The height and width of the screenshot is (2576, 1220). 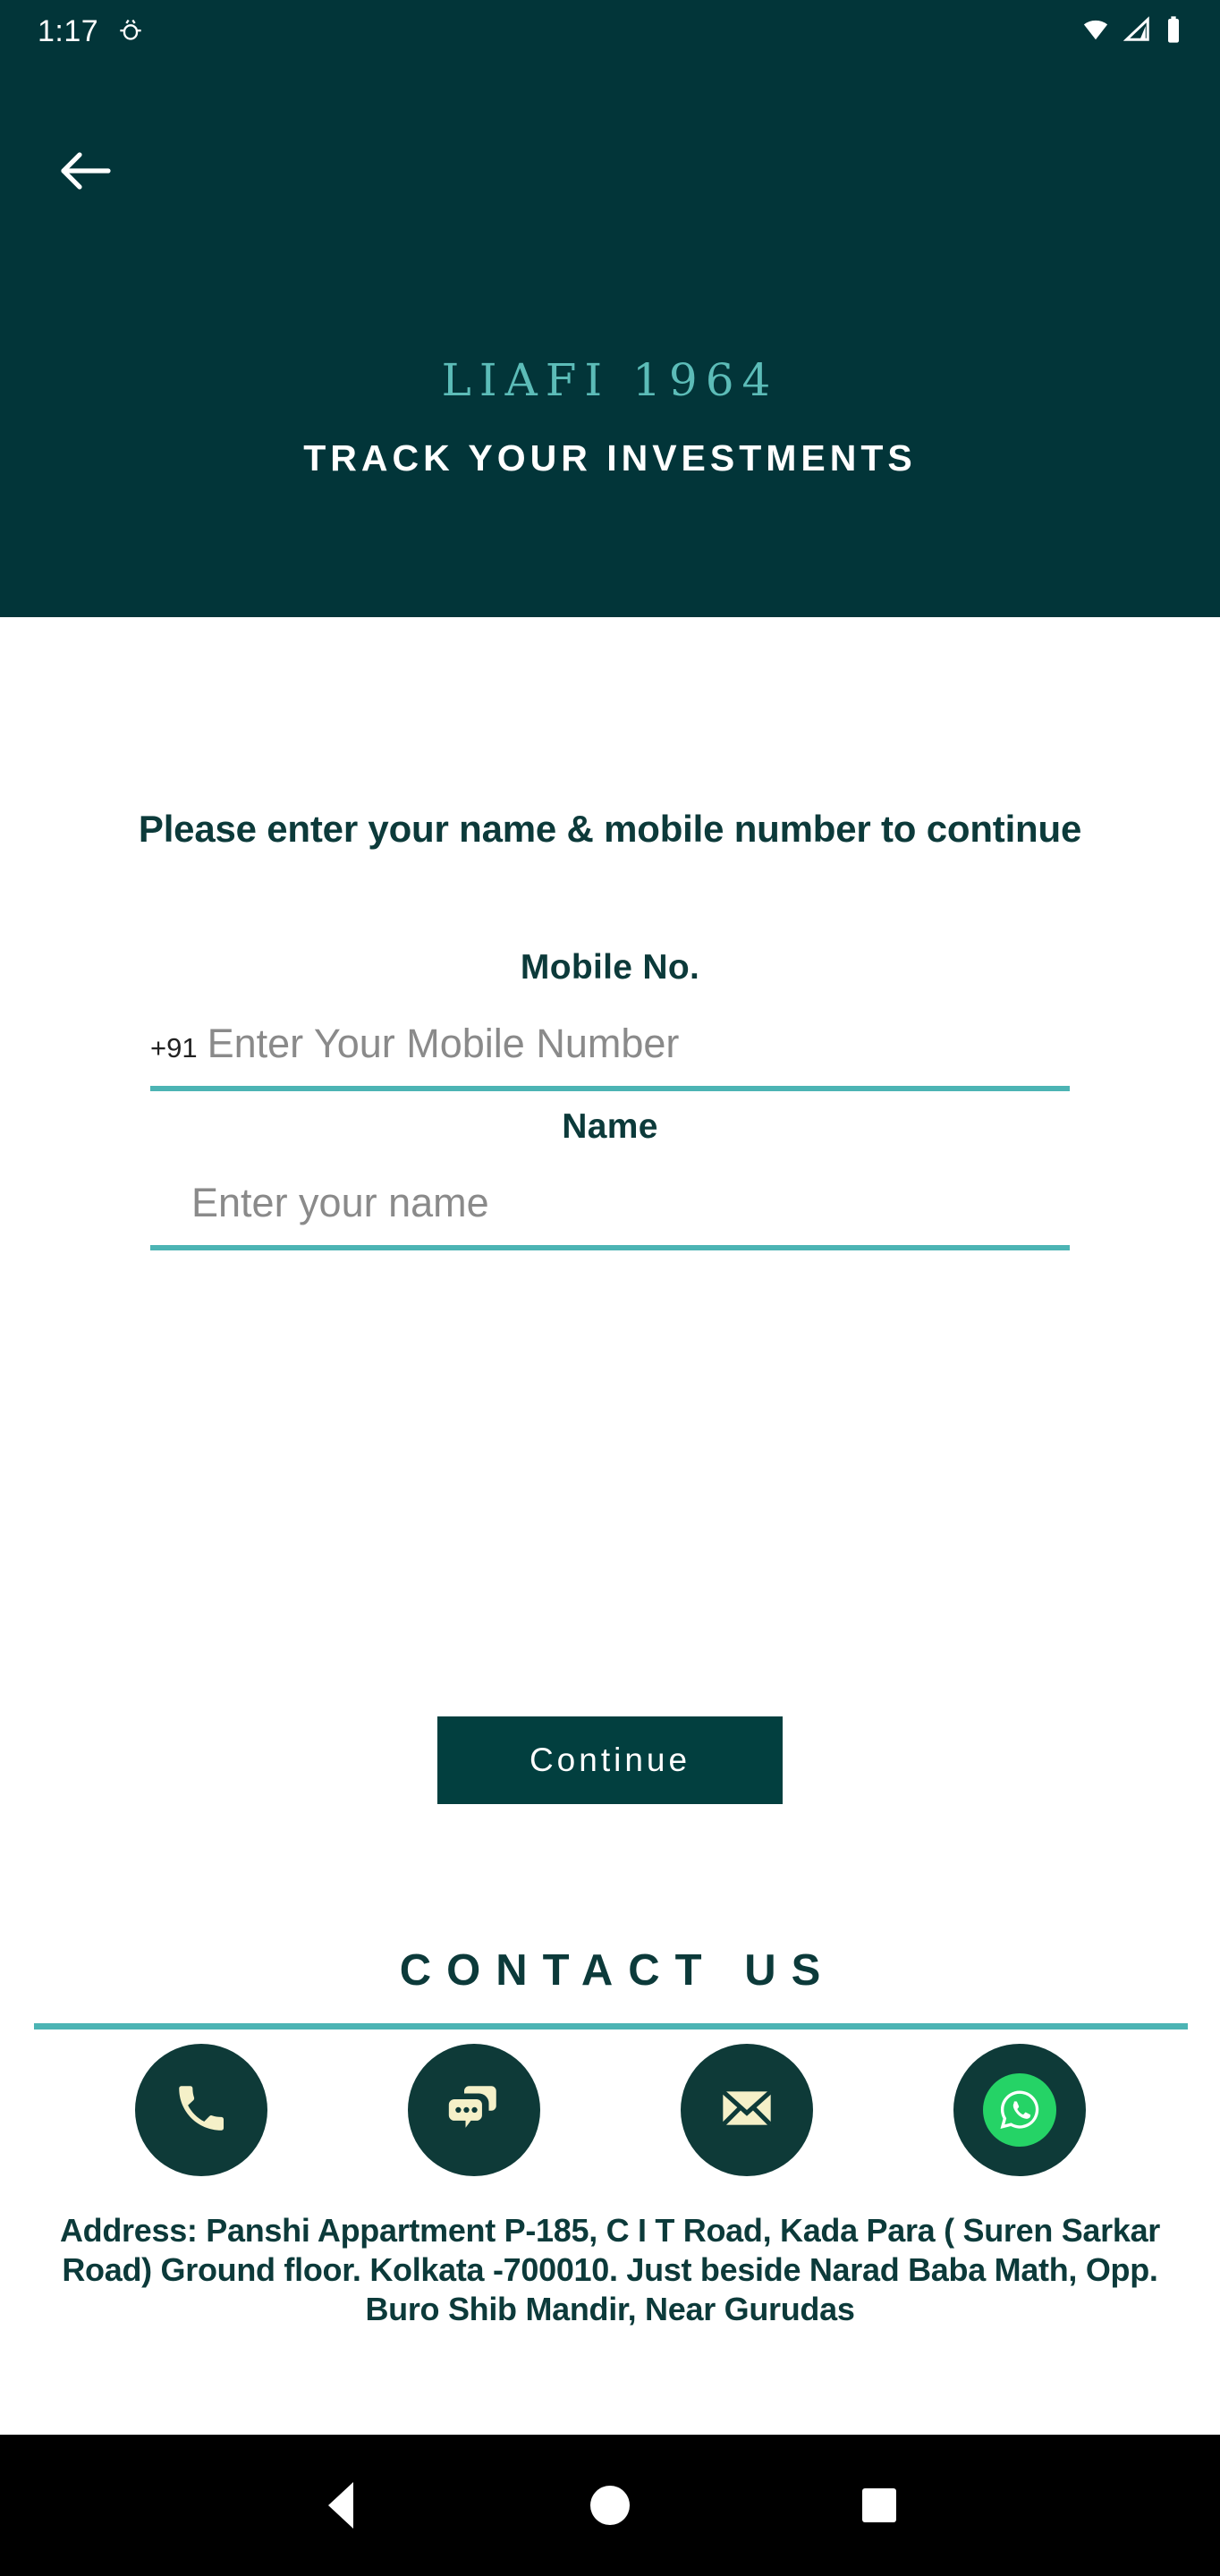 I want to click on android-nav-bar, so click(x=610, y=2505).